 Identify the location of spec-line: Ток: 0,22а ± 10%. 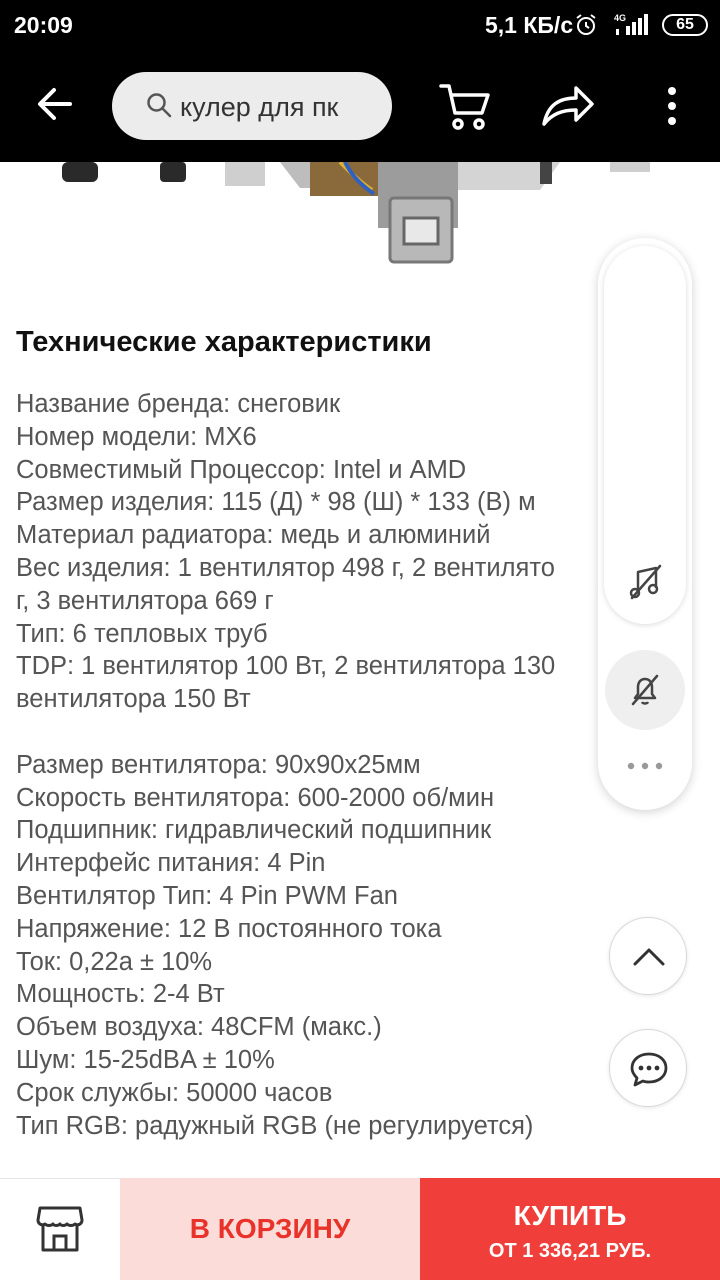
(114, 961).